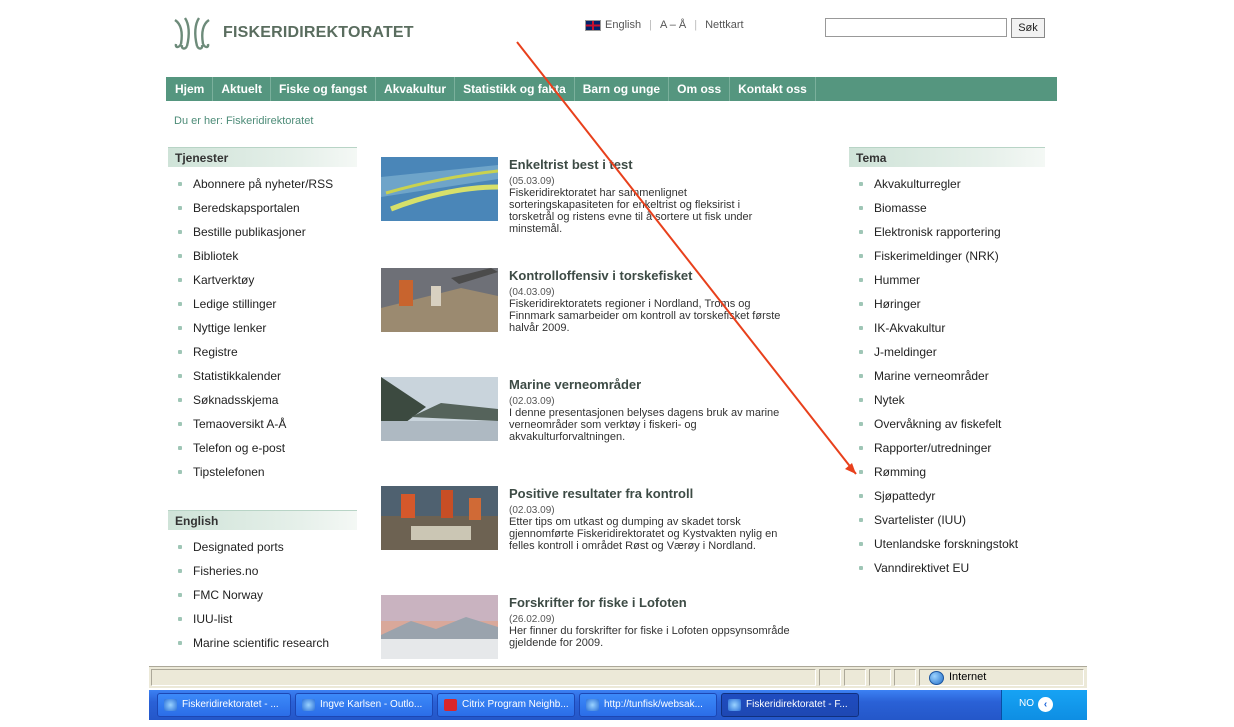 The width and height of the screenshot is (1234, 727). I want to click on tema-link: Biomasse, so click(947, 208).